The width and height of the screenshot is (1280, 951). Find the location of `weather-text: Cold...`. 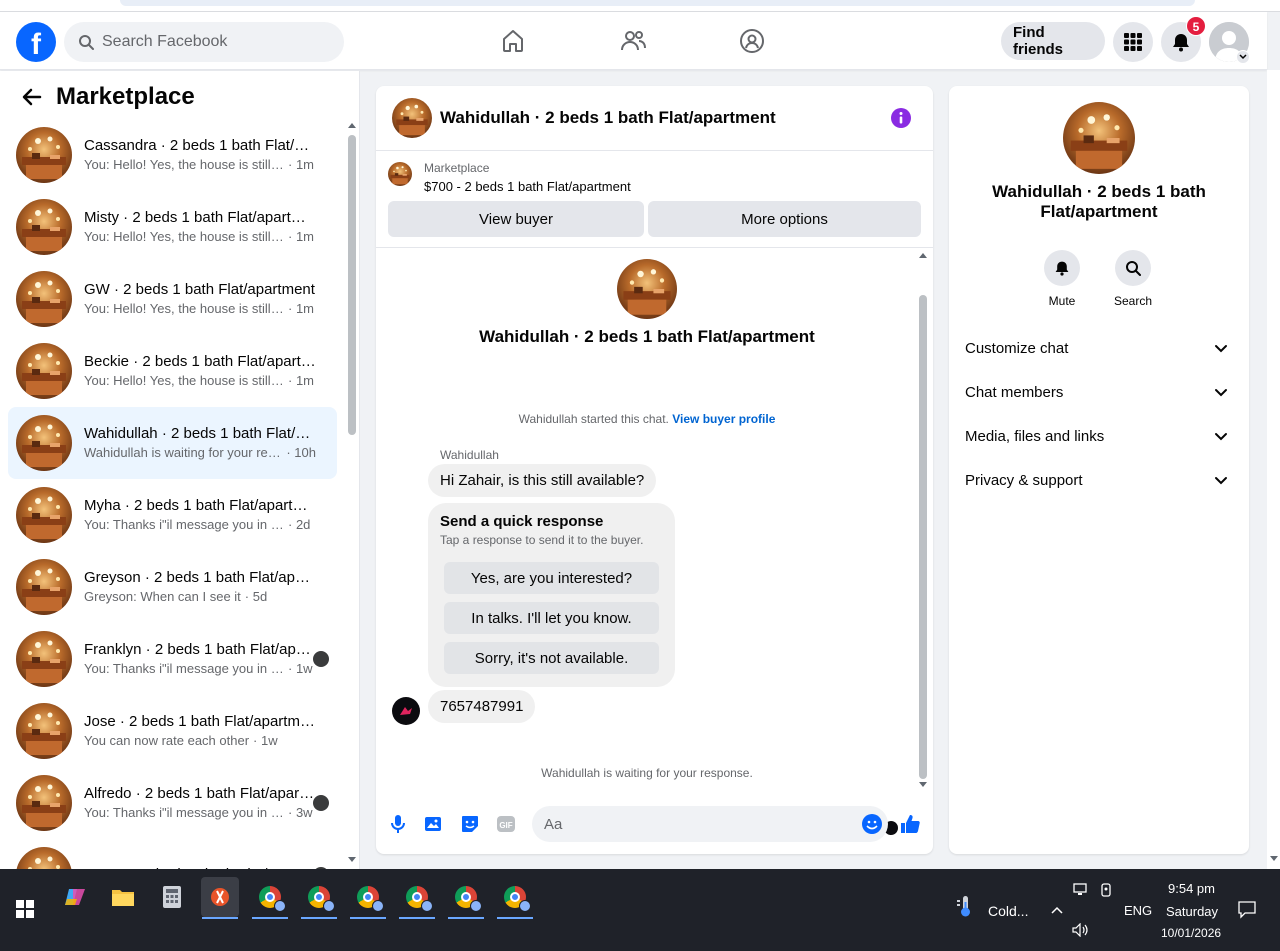

weather-text: Cold... is located at coordinates (1008, 911).